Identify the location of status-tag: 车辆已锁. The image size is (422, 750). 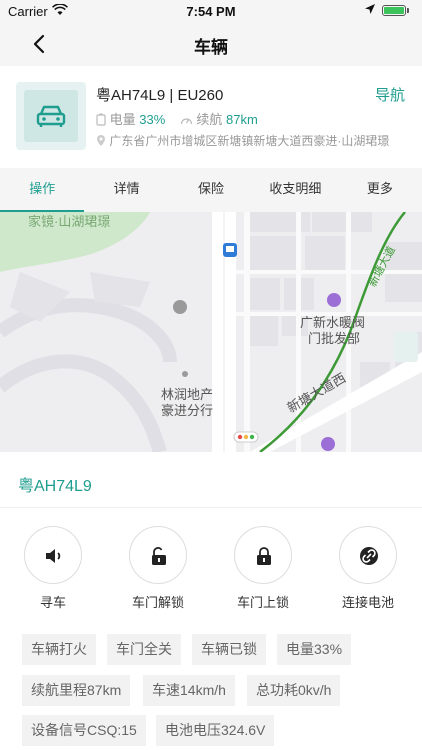
(229, 649).